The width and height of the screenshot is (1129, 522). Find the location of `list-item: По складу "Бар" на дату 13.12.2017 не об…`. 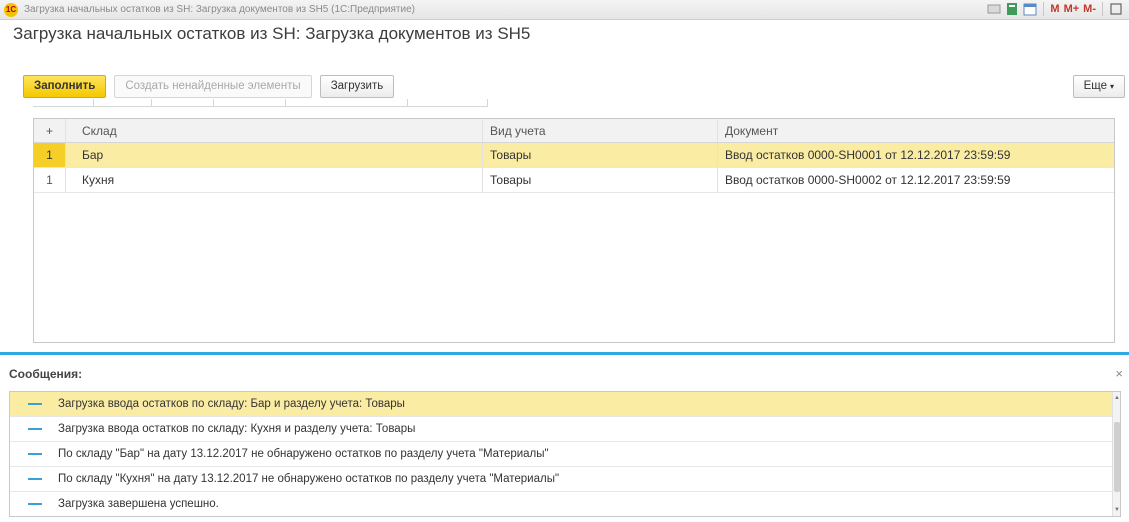

list-item: По складу "Бар" на дату 13.12.2017 не об… is located at coordinates (565, 454).